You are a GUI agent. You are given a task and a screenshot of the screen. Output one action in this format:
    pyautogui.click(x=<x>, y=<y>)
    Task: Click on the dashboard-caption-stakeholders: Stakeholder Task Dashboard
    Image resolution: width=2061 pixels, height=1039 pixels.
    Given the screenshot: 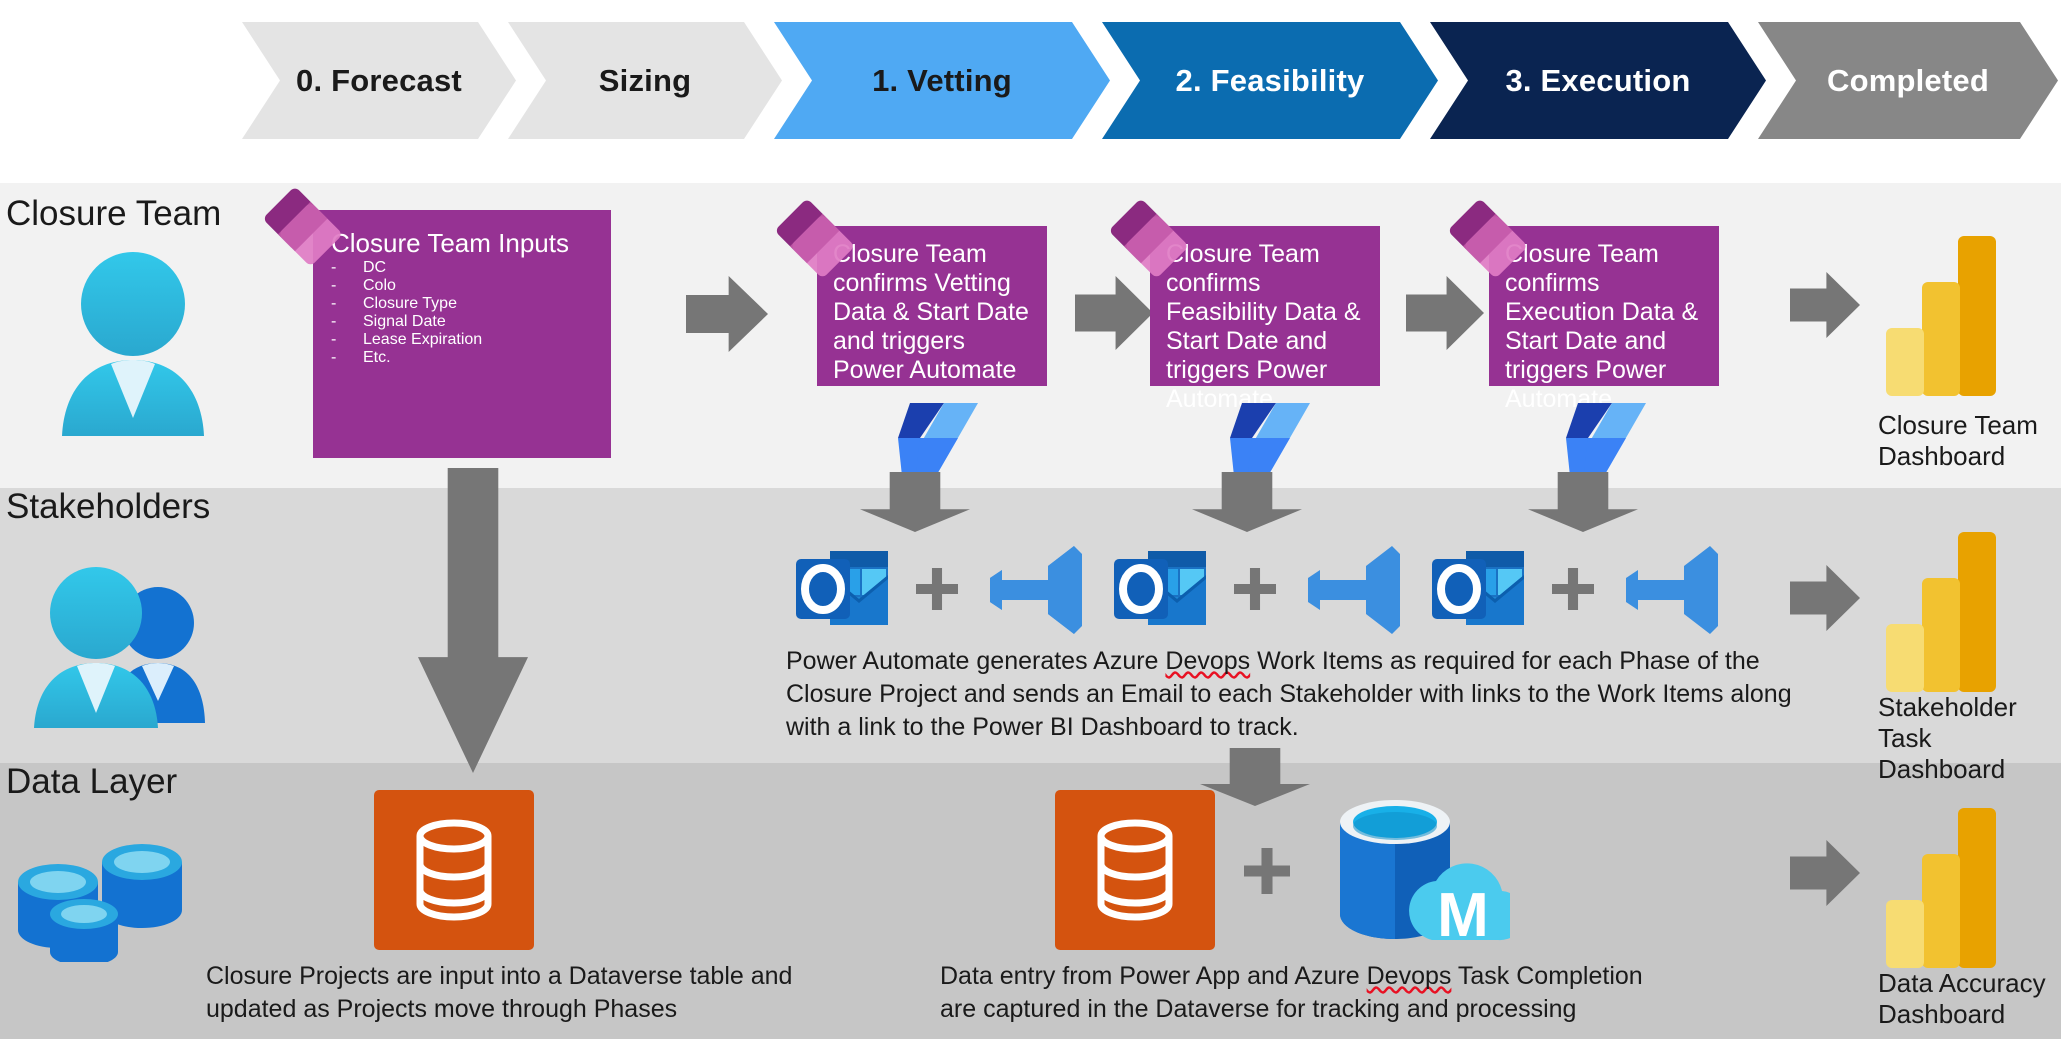 What is the action you would take?
    pyautogui.click(x=1969, y=738)
    